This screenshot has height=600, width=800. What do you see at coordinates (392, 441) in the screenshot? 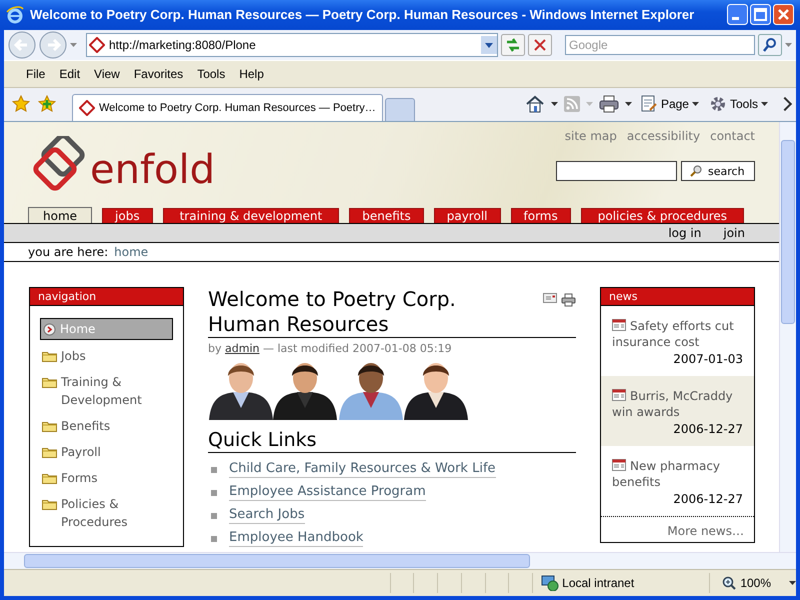
I see `section-heading: Quick Links` at bounding box center [392, 441].